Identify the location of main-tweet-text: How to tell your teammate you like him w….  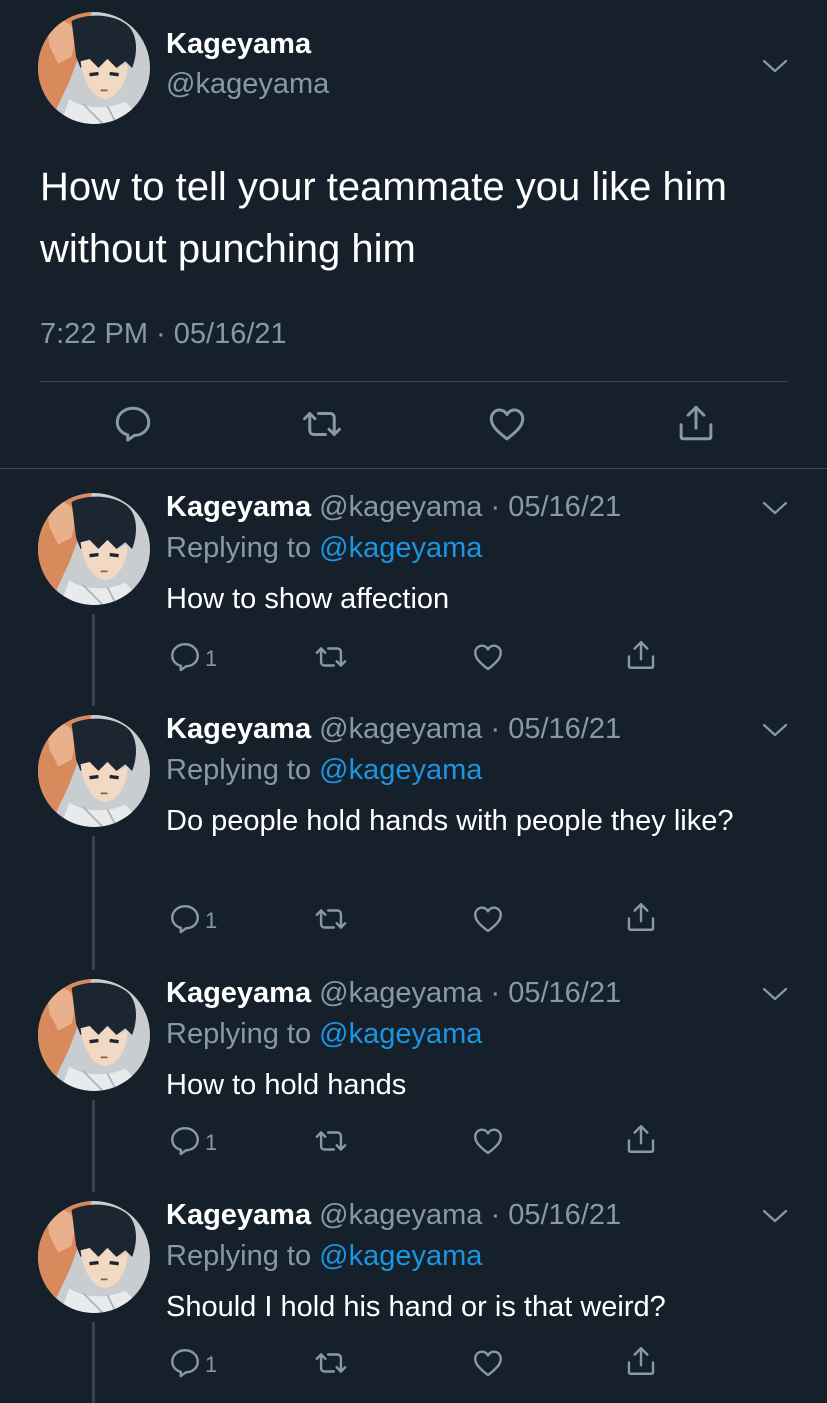
(383, 218).